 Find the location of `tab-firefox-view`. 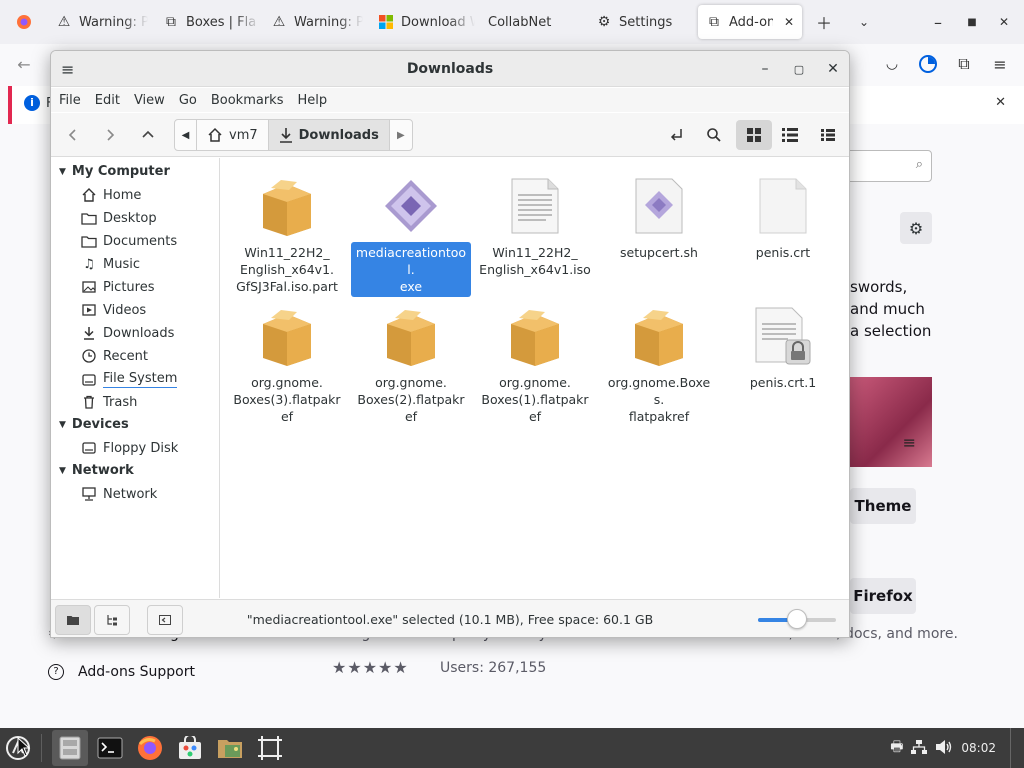

tab-firefox-view is located at coordinates (22, 22).